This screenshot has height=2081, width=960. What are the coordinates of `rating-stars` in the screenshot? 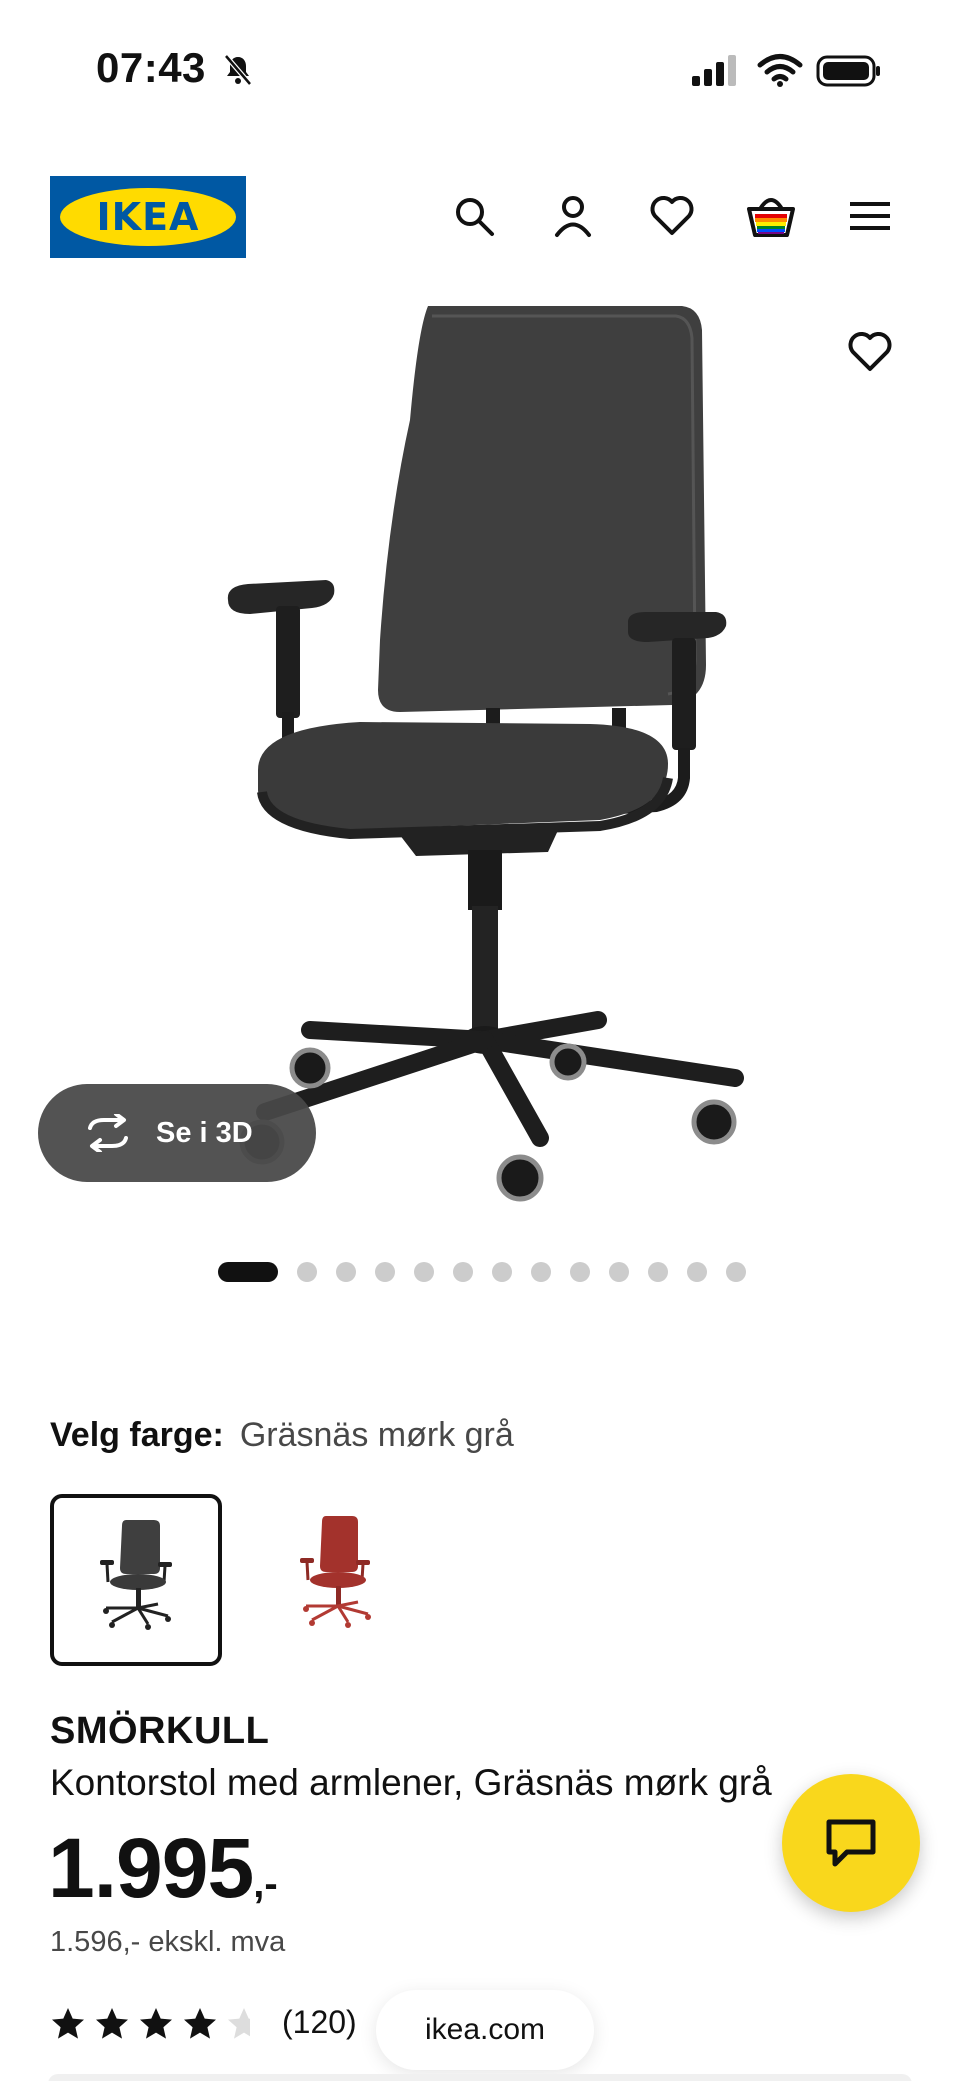 It's located at (150, 2024).